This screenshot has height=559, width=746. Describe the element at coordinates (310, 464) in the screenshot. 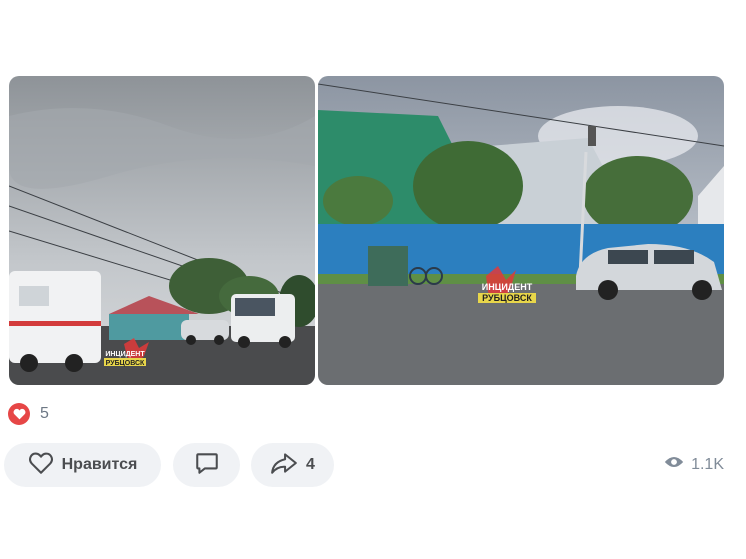

I see `share-count: 4` at that location.